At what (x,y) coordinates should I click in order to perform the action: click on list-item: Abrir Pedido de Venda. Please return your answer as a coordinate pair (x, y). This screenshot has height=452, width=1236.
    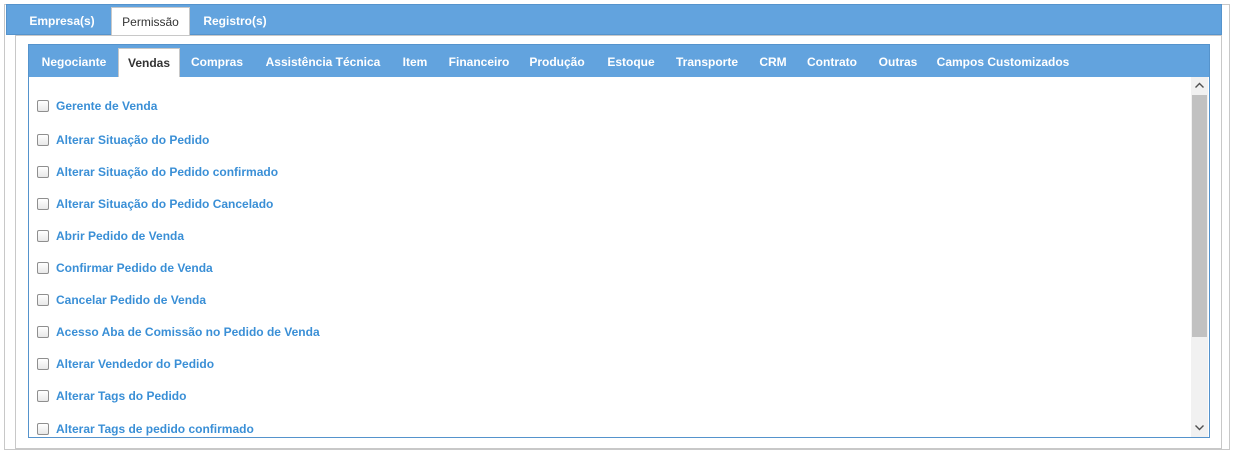
    Looking at the image, I should click on (110, 236).